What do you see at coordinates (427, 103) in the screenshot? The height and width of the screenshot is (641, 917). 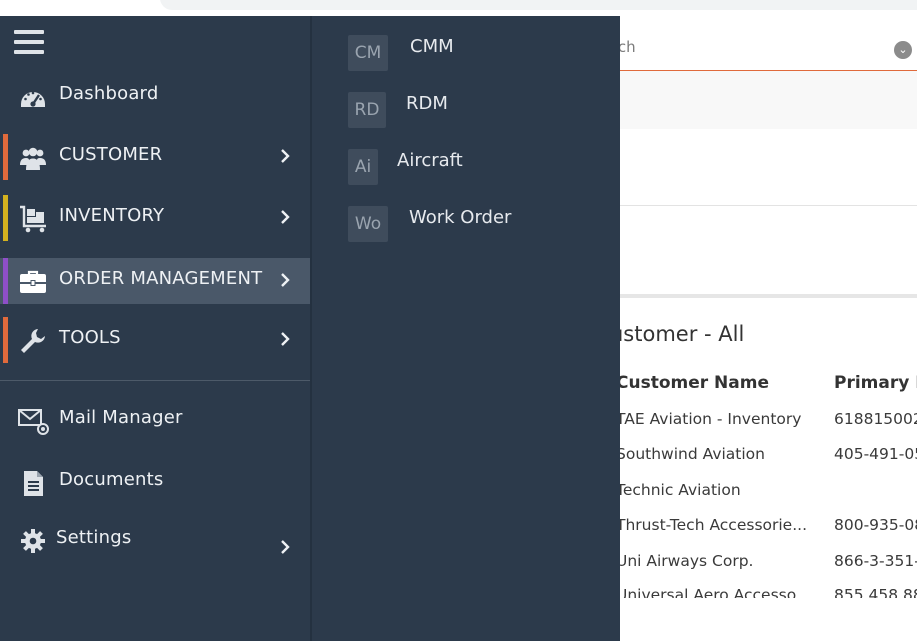 I see `submenu-item-label: RDM` at bounding box center [427, 103].